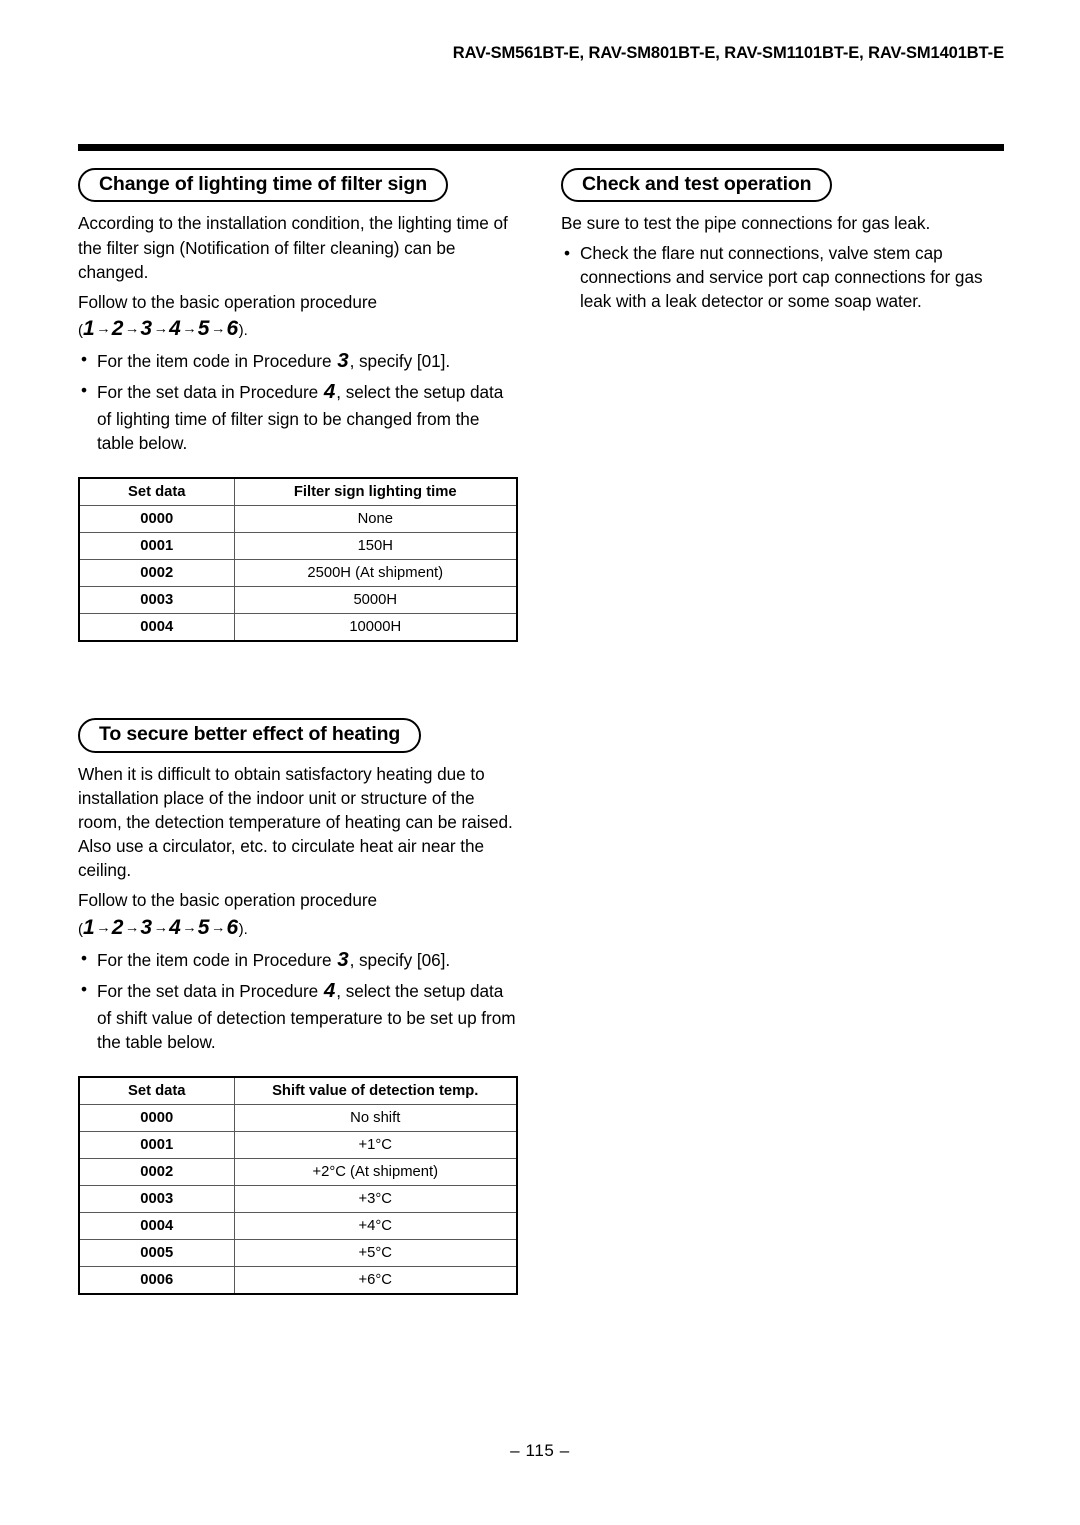  I want to click on table-row: 0004 10000H, so click(298, 627).